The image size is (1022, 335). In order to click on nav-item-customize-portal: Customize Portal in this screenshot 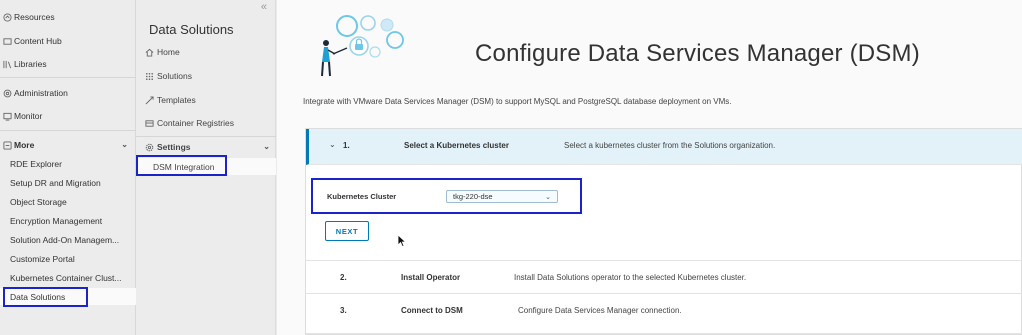, I will do `click(68, 259)`.